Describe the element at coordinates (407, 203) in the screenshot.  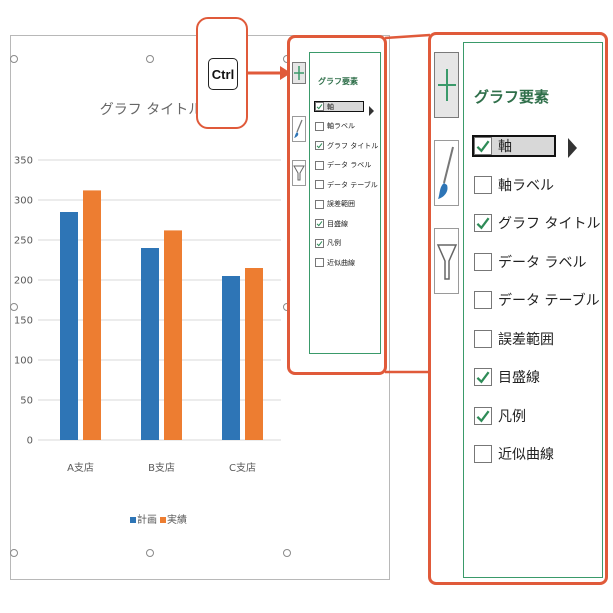
I see `zoom-connector` at that location.